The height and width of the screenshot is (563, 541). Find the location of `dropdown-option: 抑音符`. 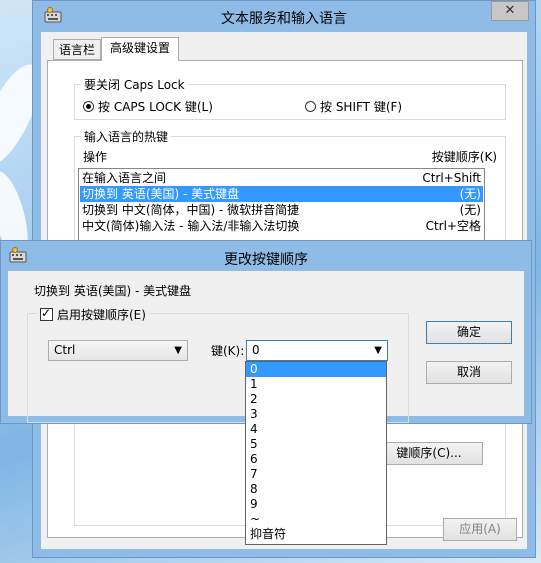

dropdown-option: 抑音符 is located at coordinates (316, 534).